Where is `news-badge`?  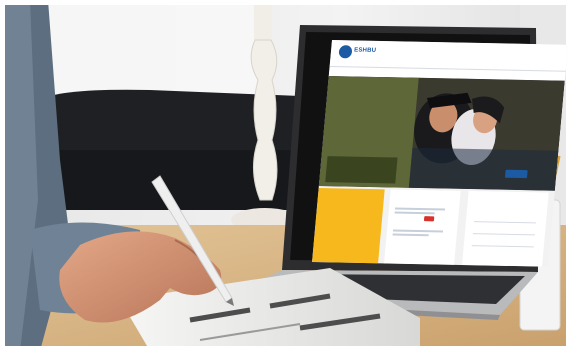
news-badge is located at coordinates (429, 219).